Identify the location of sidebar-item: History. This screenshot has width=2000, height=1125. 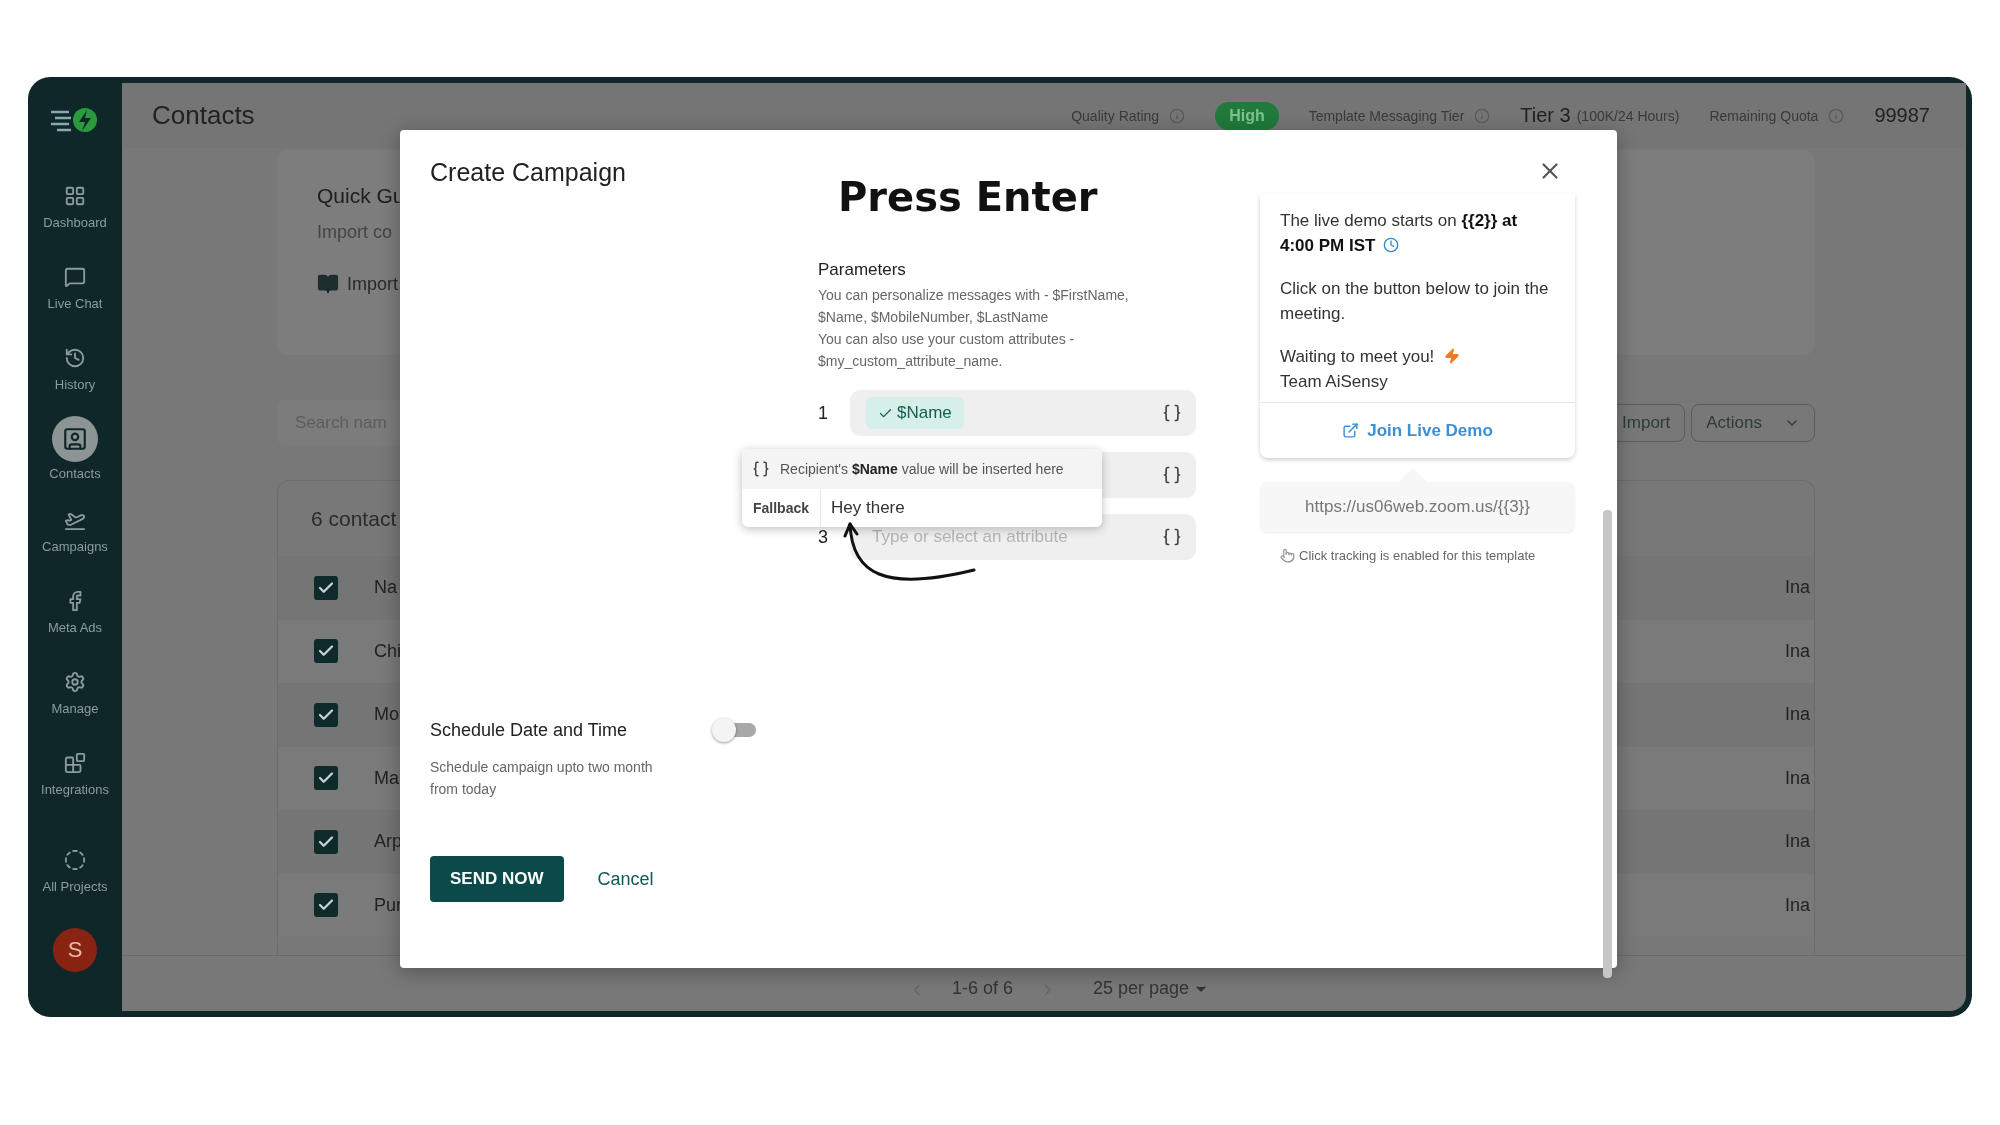
(75, 367).